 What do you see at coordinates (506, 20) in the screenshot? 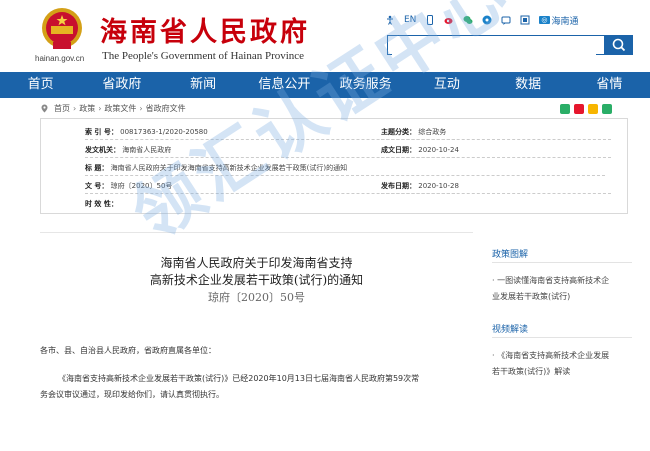
I see `wechat-chat-icon` at bounding box center [506, 20].